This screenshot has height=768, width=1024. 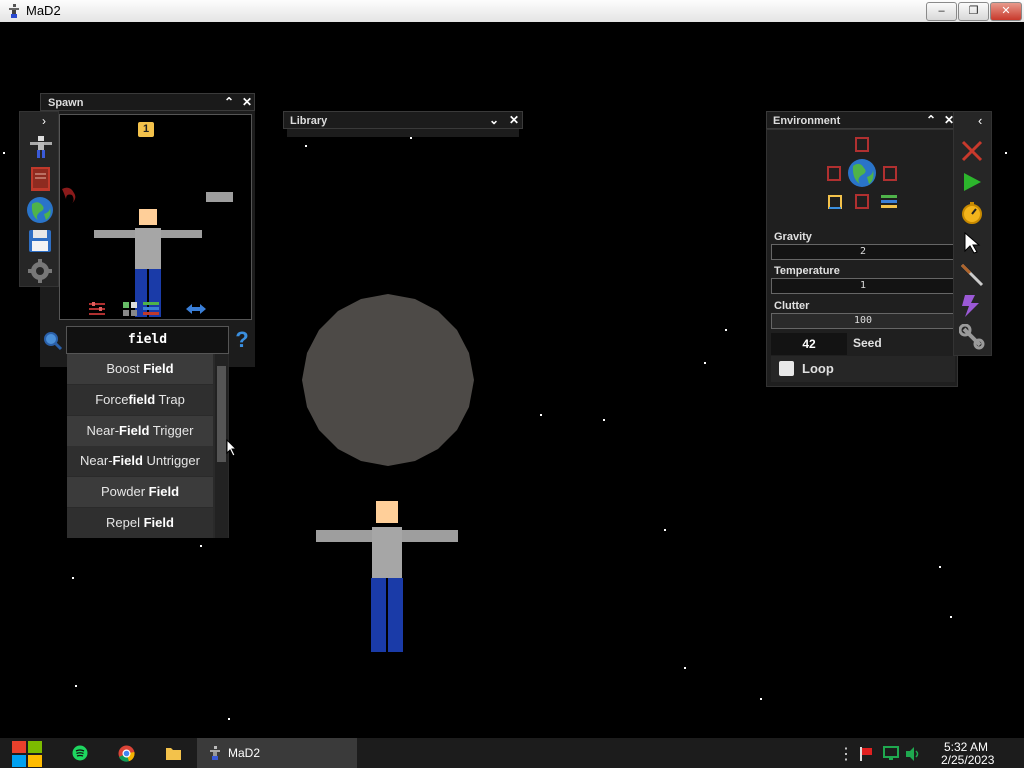 What do you see at coordinates (863, 369) in the screenshot?
I see `loop-row: Loop` at bounding box center [863, 369].